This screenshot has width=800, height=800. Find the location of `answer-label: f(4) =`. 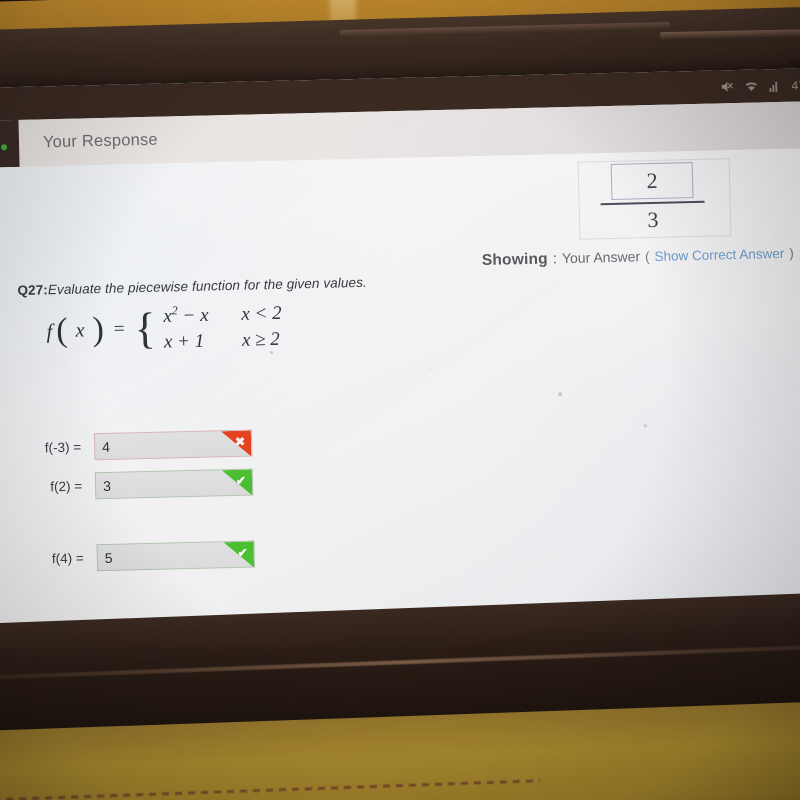

answer-label: f(4) = is located at coordinates (67, 558).